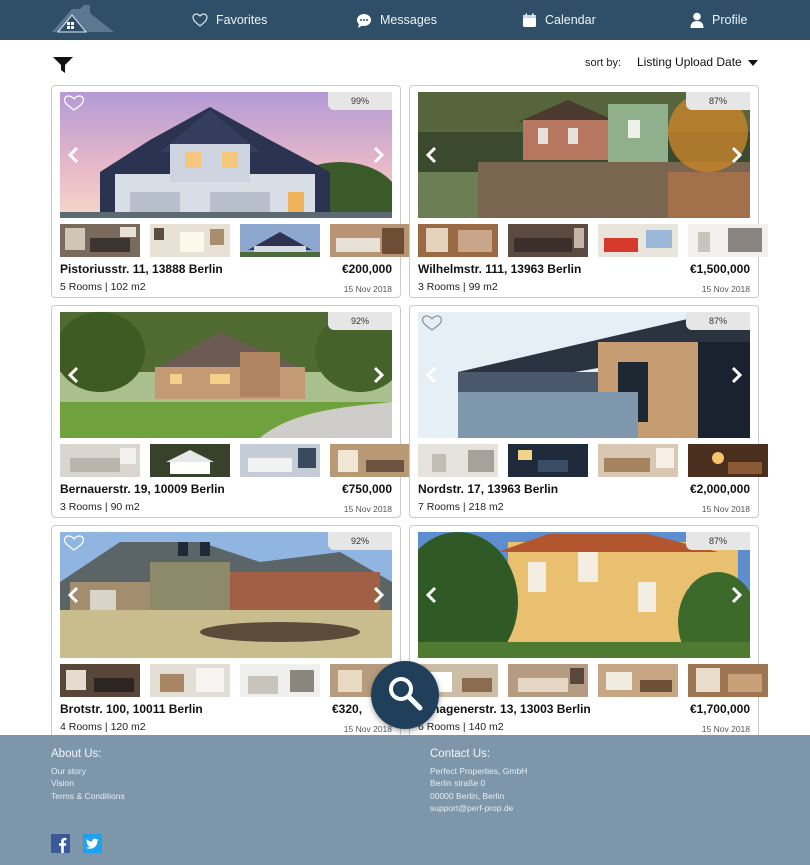 The width and height of the screenshot is (810, 865). Describe the element at coordinates (62, 783) in the screenshot. I see `footer-link-vision: Vision` at that location.